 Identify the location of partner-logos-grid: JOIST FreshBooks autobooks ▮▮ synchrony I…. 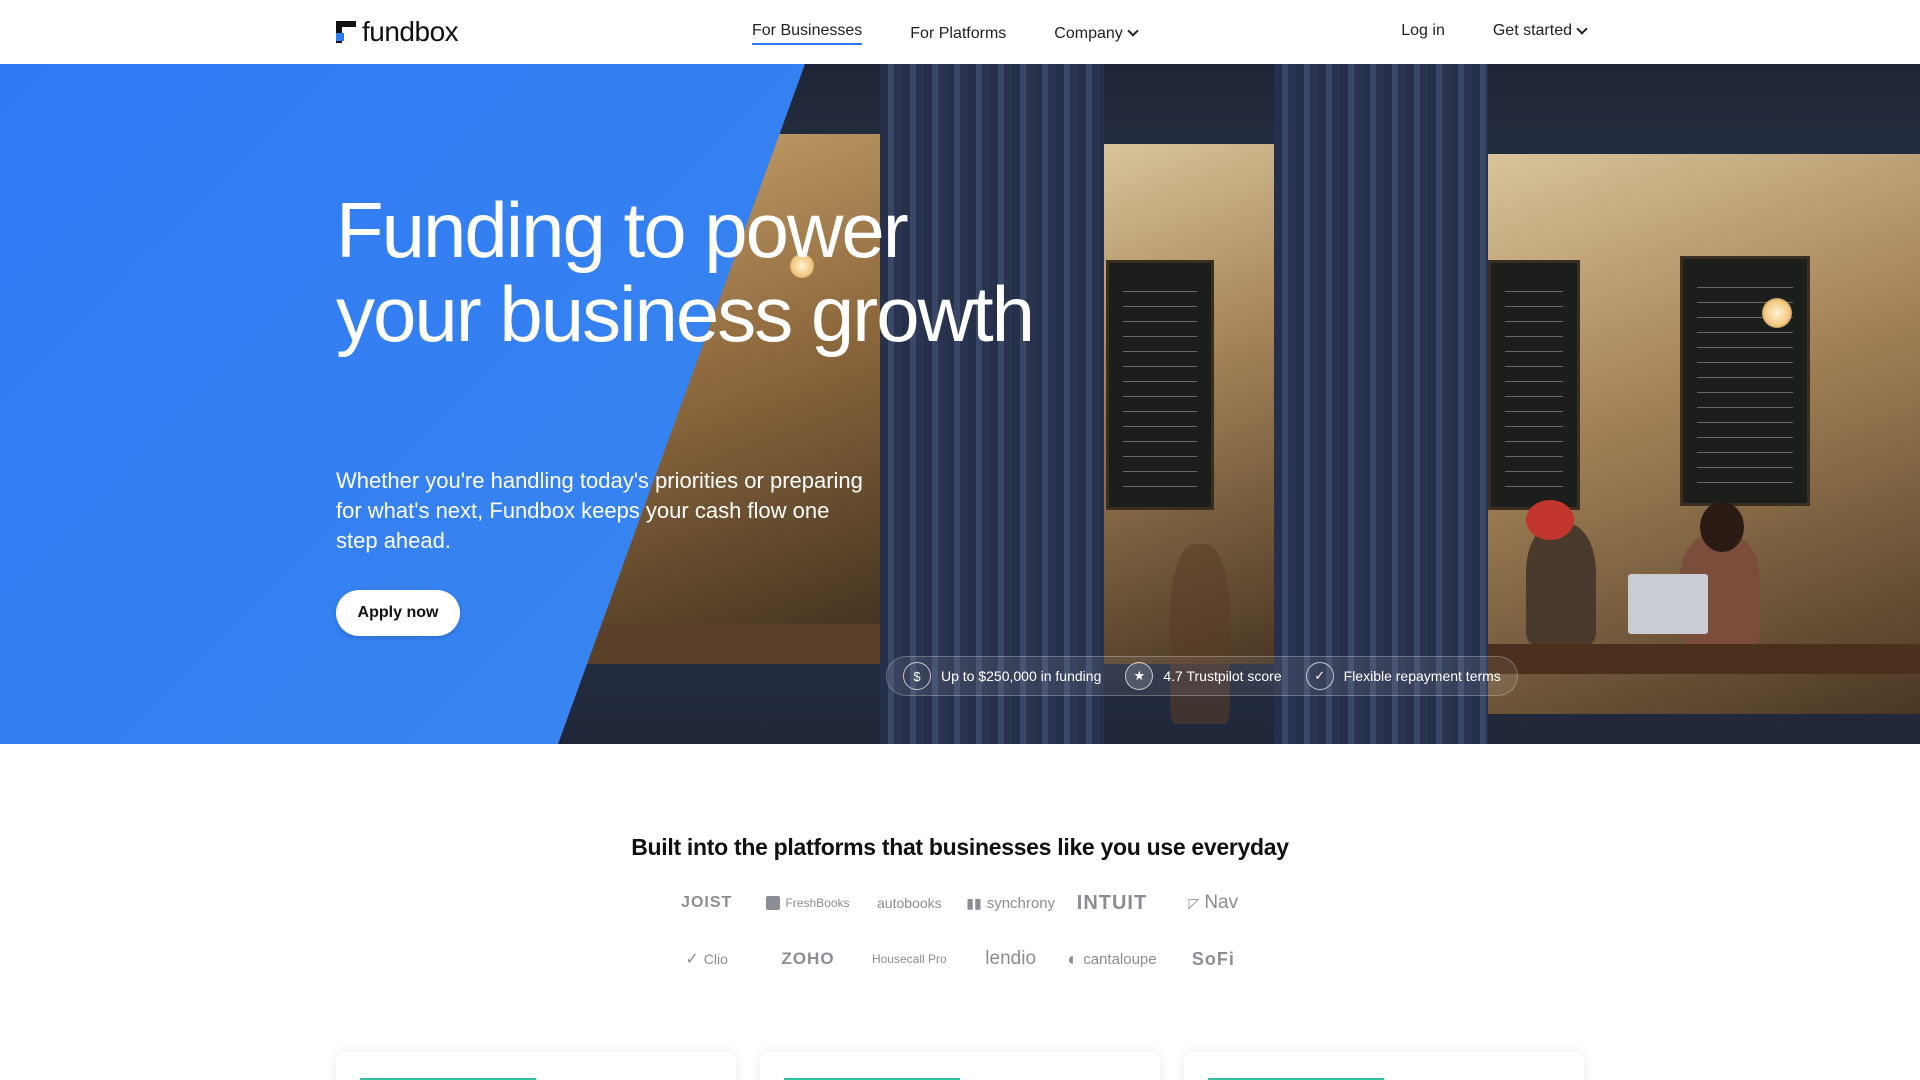
(960, 931).